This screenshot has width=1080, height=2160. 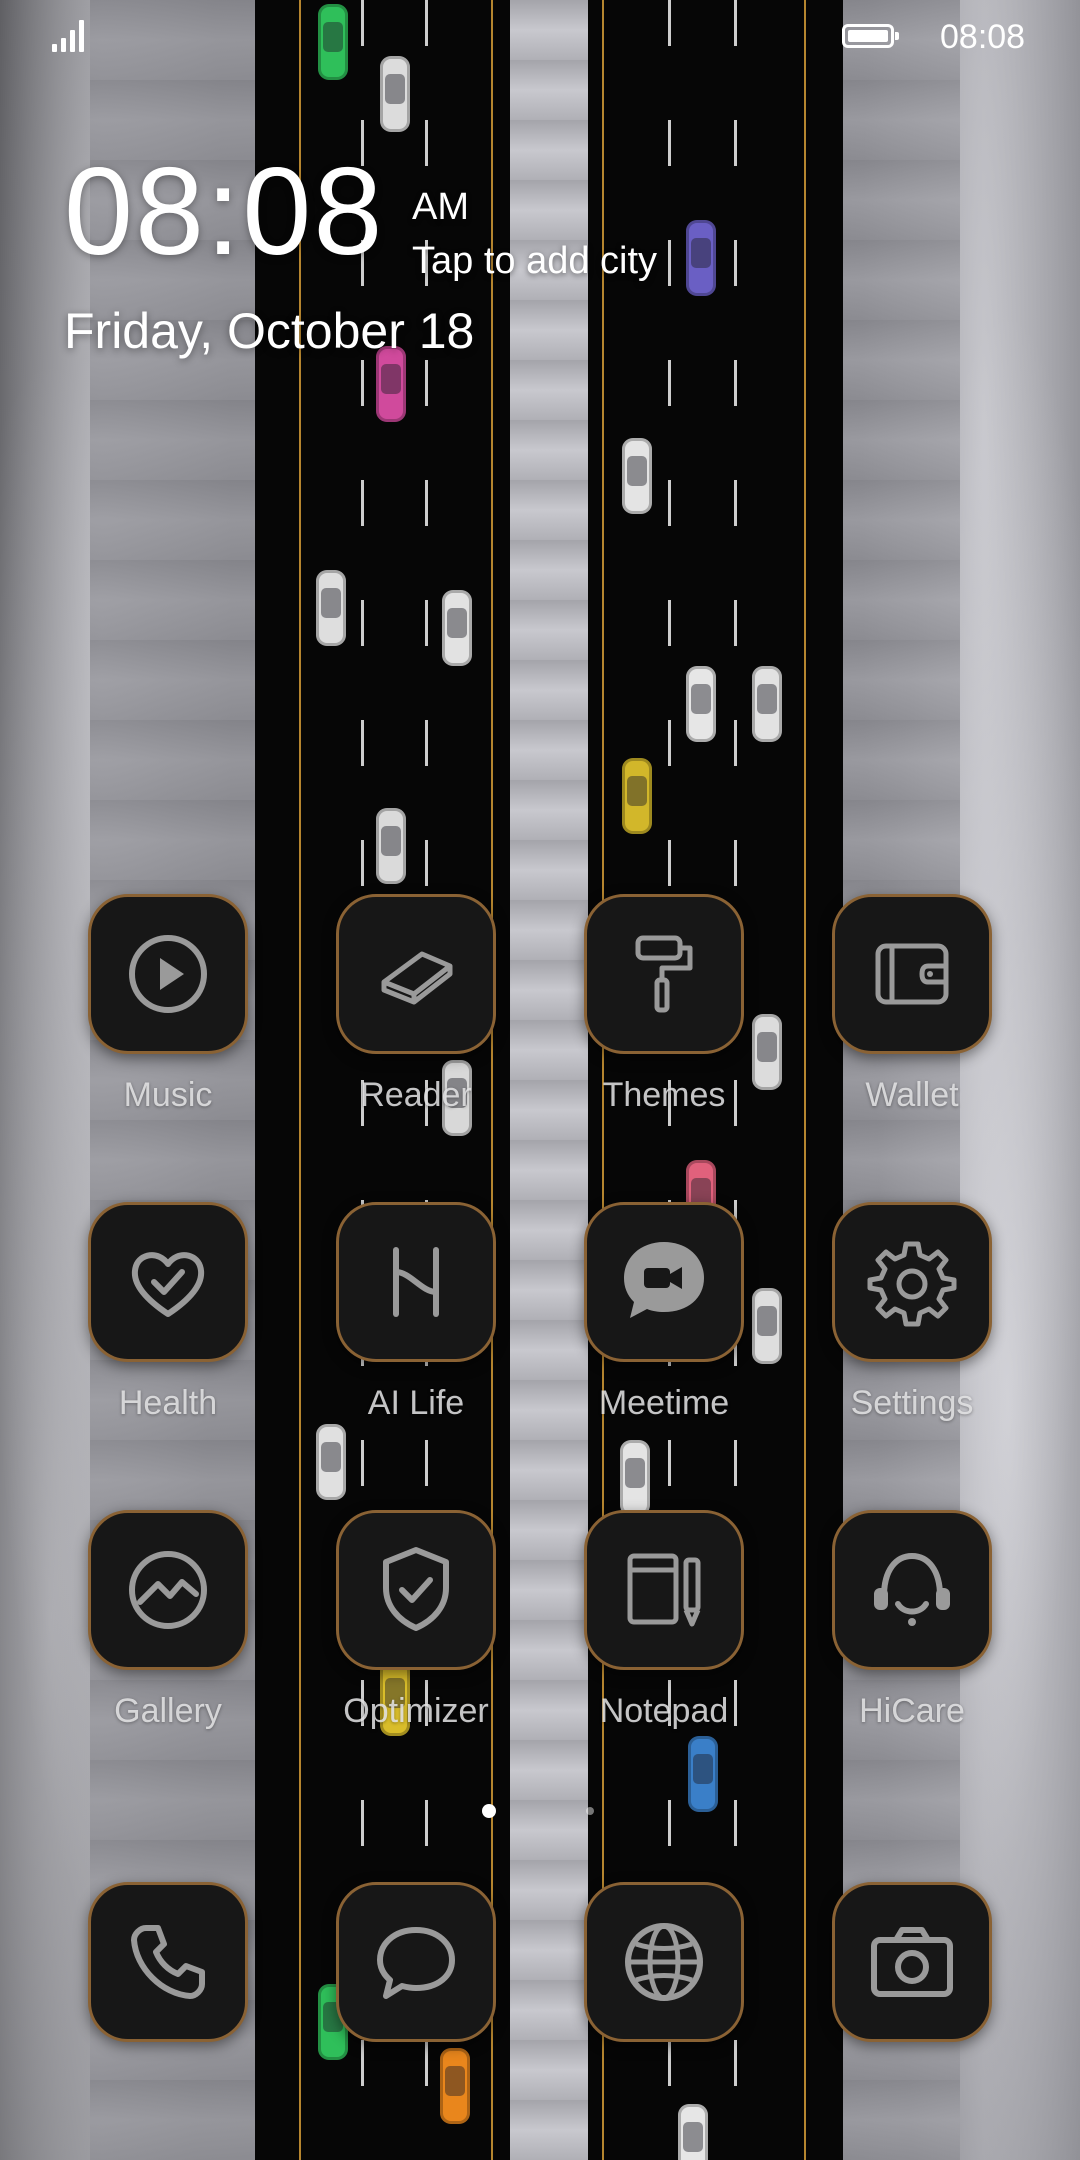 I want to click on paint-roller-icon, so click(x=664, y=974).